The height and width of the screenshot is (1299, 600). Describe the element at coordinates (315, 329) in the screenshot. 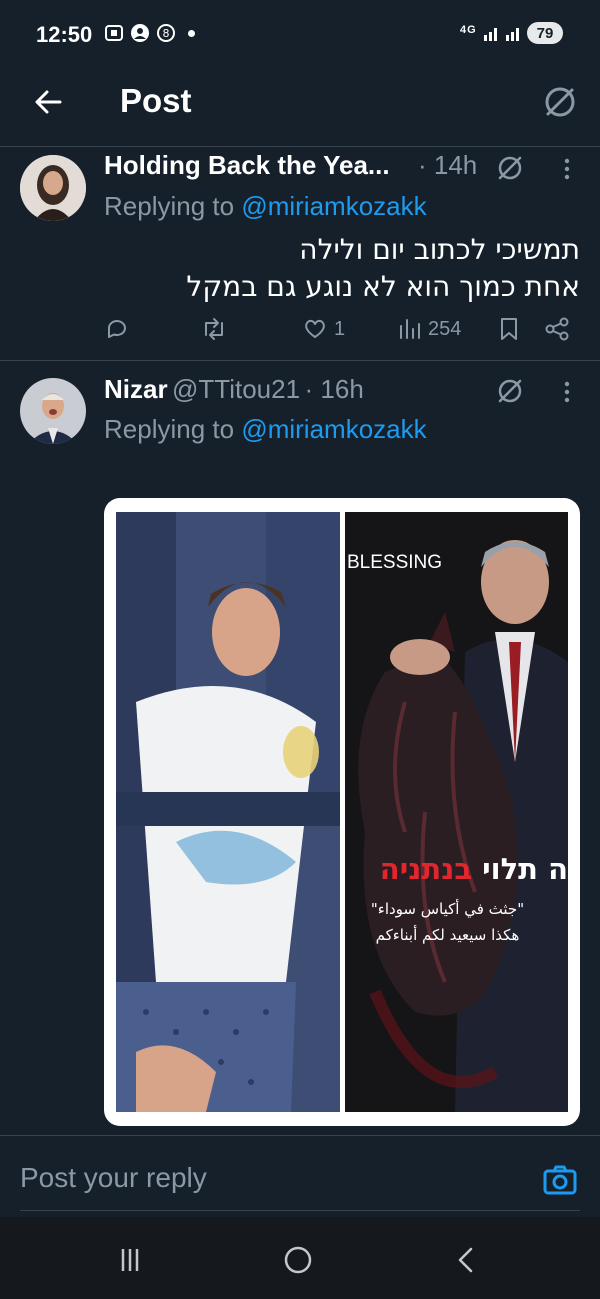

I see `heart-icon` at that location.